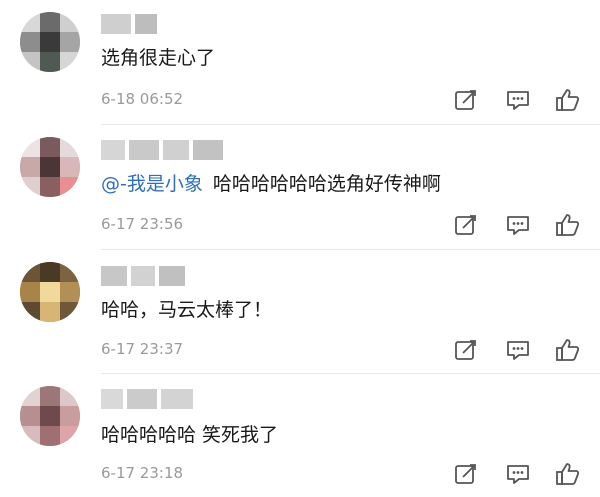 This screenshot has width=600, height=497. What do you see at coordinates (142, 349) in the screenshot?
I see `comment-time: 6-17 23:37` at bounding box center [142, 349].